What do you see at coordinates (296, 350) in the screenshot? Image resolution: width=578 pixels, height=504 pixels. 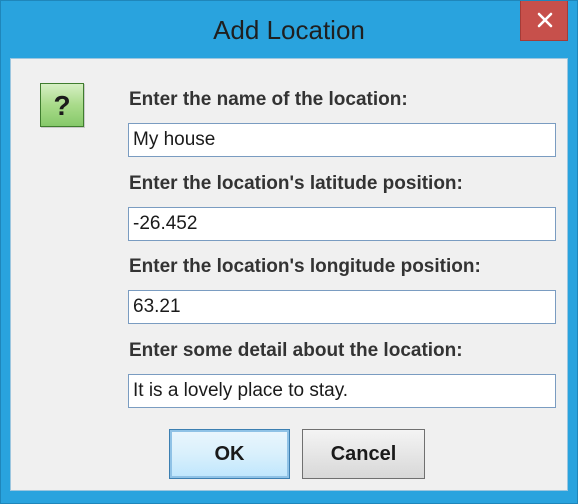 I see `detail-label: Enter some detail about the location:` at bounding box center [296, 350].